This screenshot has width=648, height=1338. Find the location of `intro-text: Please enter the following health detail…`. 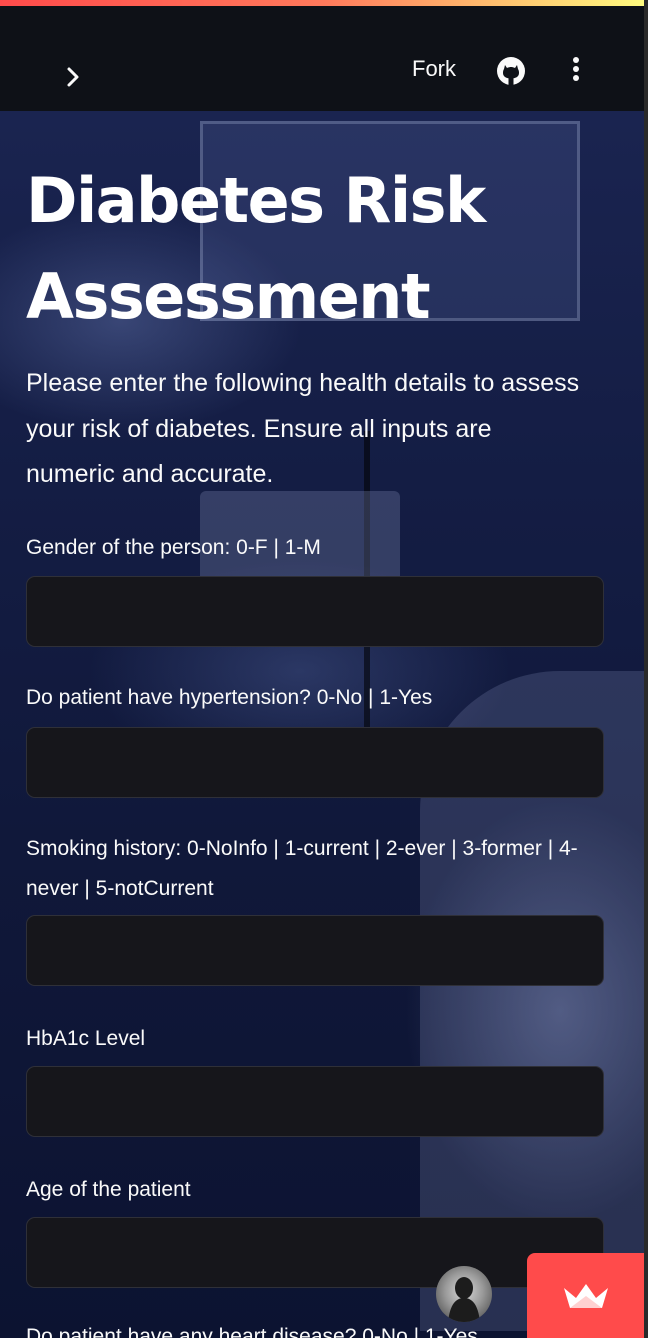

intro-text: Please enter the following health detail… is located at coordinates (303, 428).